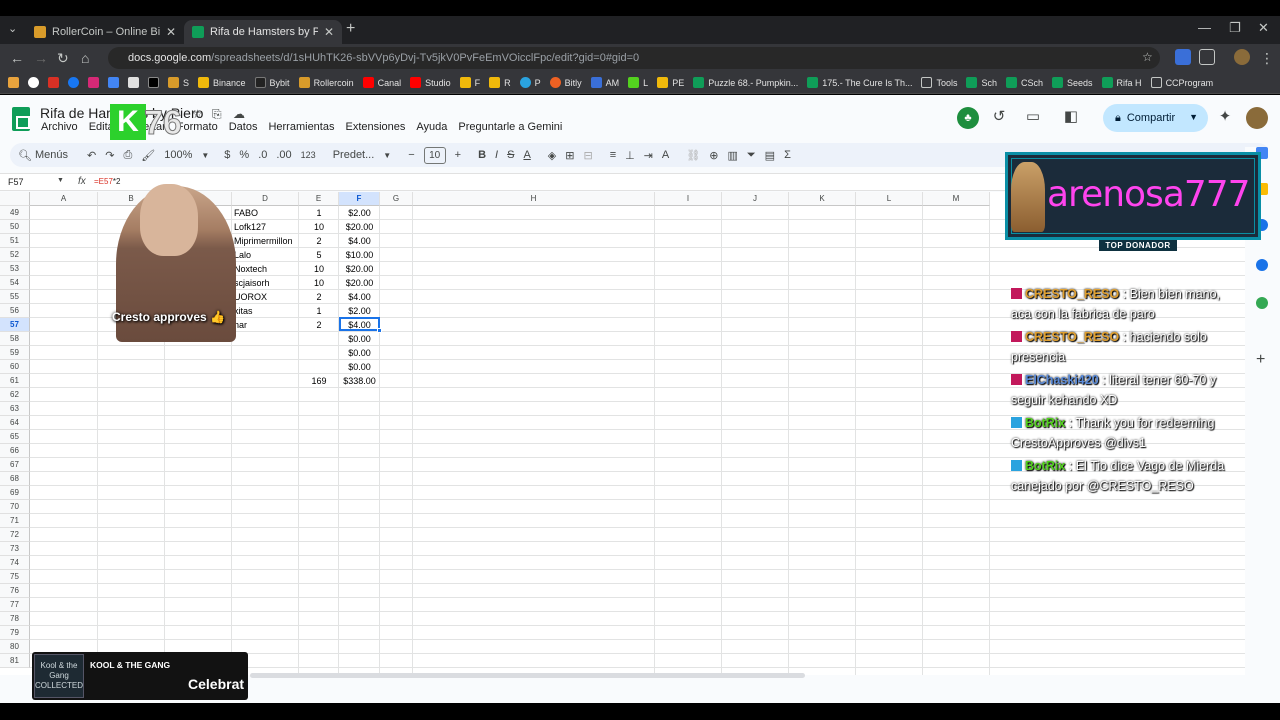 The height and width of the screenshot is (720, 1280). What do you see at coordinates (15, 381) in the screenshot?
I see `row-header: 61` at bounding box center [15, 381].